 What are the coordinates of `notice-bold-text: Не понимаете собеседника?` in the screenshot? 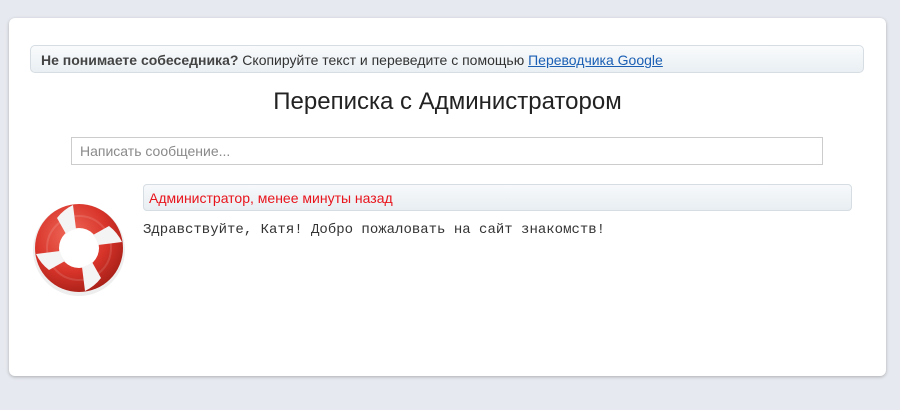 It's located at (140, 60).